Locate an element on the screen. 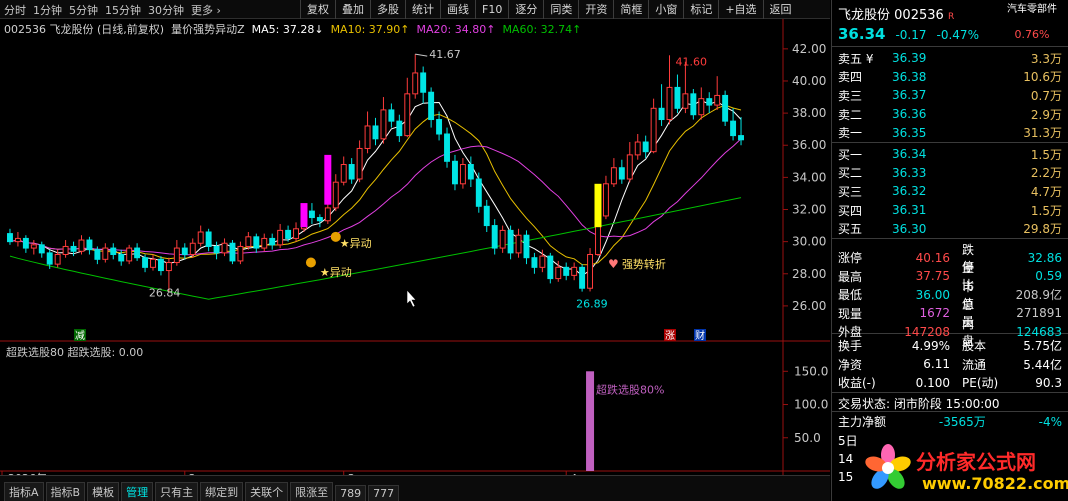 This screenshot has width=1068, height=501. stat-label: 最高 is located at coordinates (850, 276).